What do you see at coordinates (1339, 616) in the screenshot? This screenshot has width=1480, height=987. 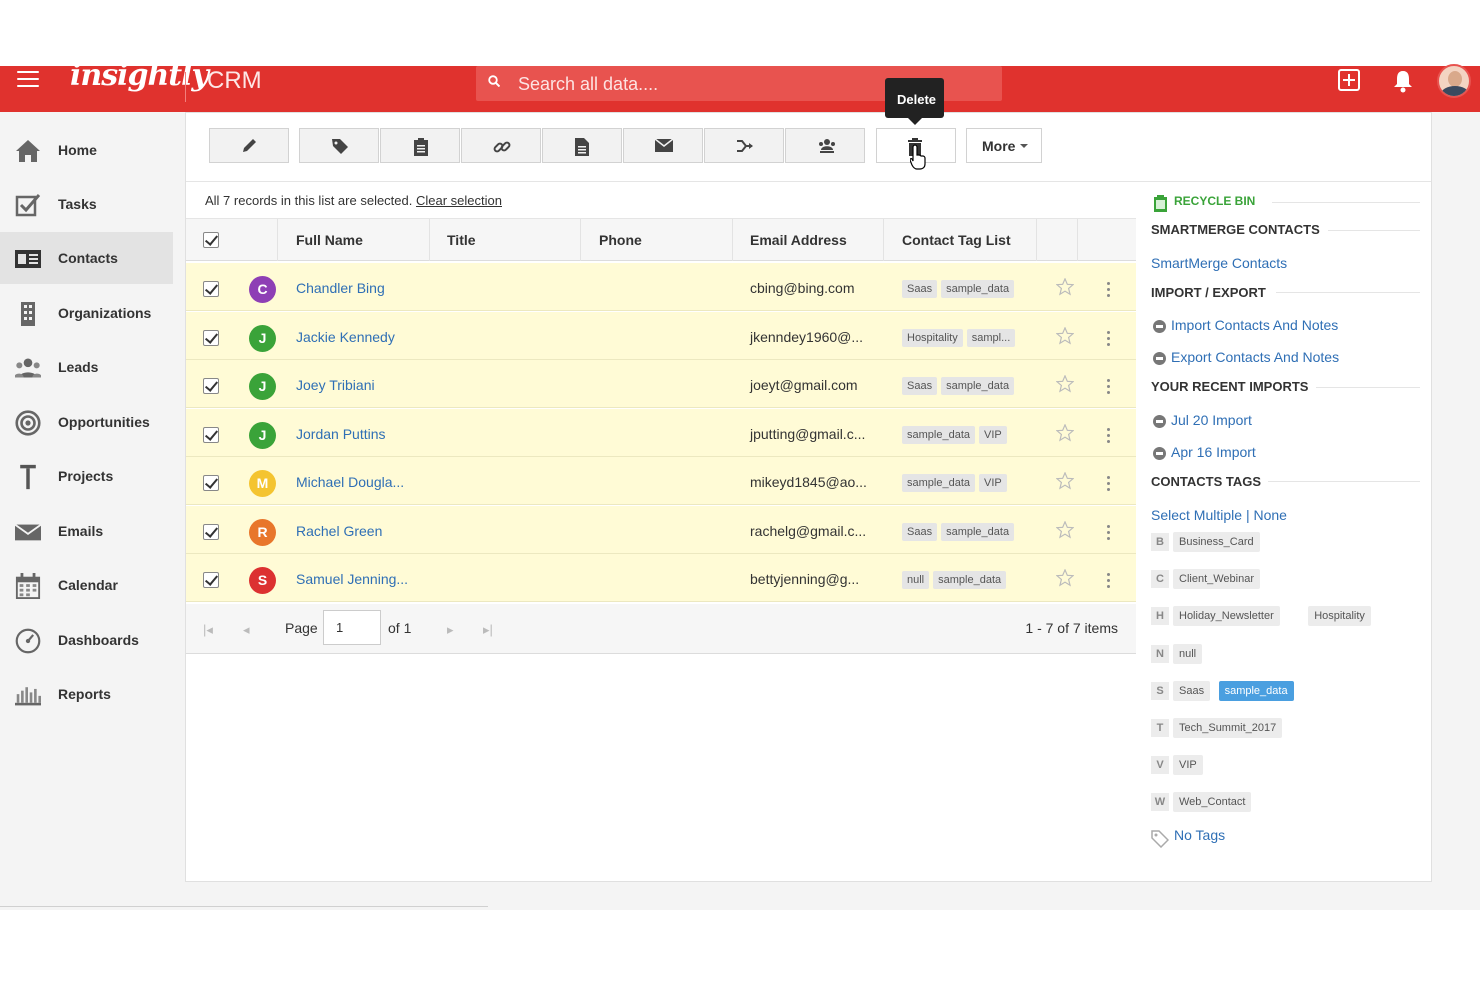 I see `filter-tag: Hospitality` at bounding box center [1339, 616].